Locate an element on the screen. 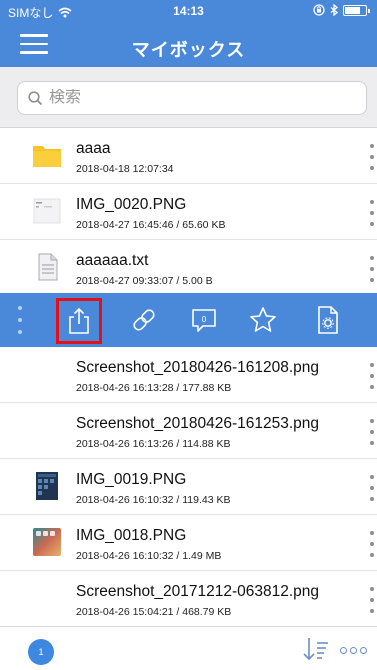 The height and width of the screenshot is (670, 377). file-meta: 2018-04-26 15:04:21 / 468.79 KB is located at coordinates (154, 612).